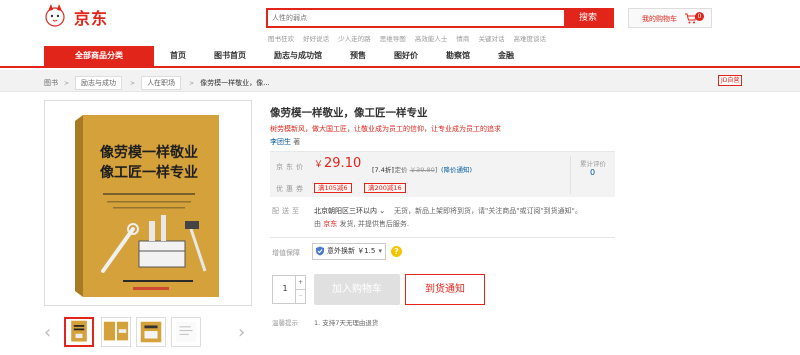 The width and height of the screenshot is (800, 355). Describe the element at coordinates (588, 18) in the screenshot. I see `search-button: 搜索` at that location.